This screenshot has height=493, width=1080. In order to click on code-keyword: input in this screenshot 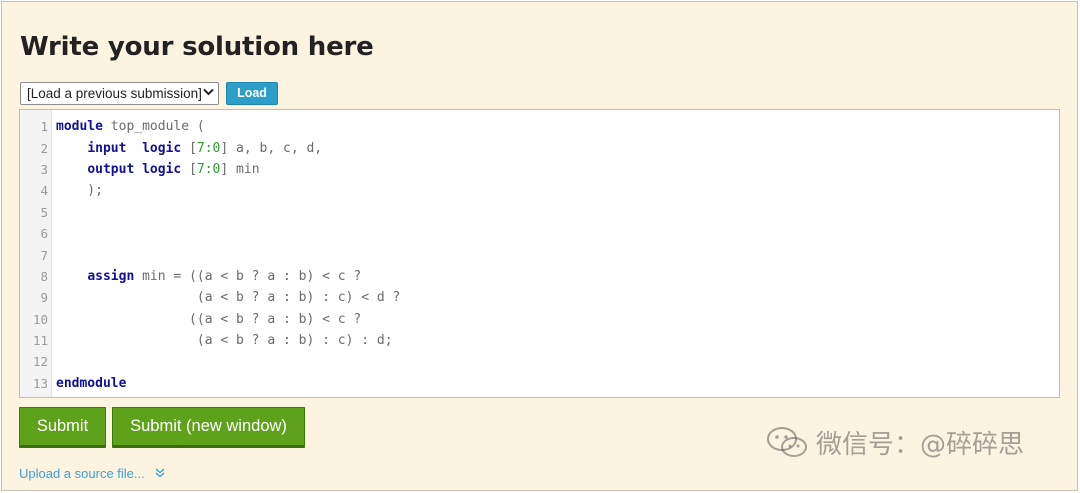, I will do `click(107, 148)`.